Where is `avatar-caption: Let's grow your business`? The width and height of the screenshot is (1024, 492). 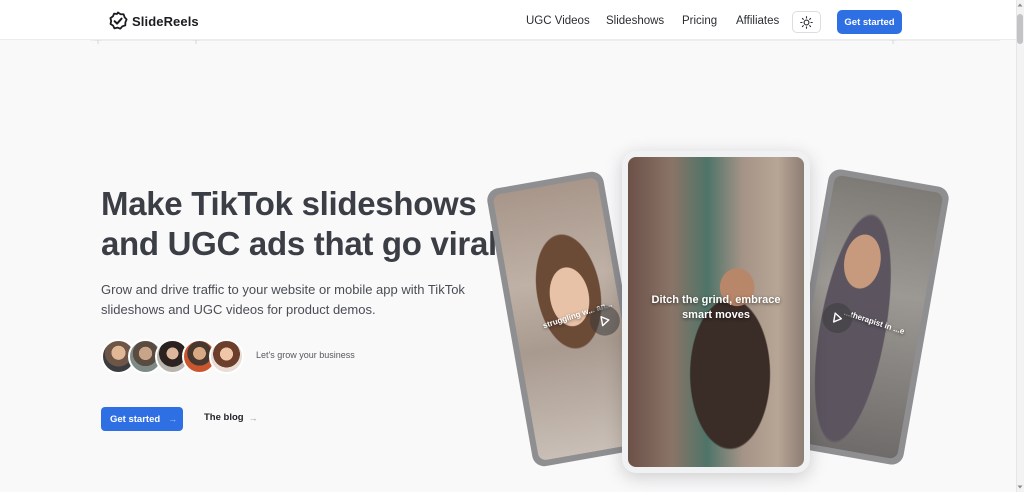 avatar-caption: Let's grow your business is located at coordinates (305, 355).